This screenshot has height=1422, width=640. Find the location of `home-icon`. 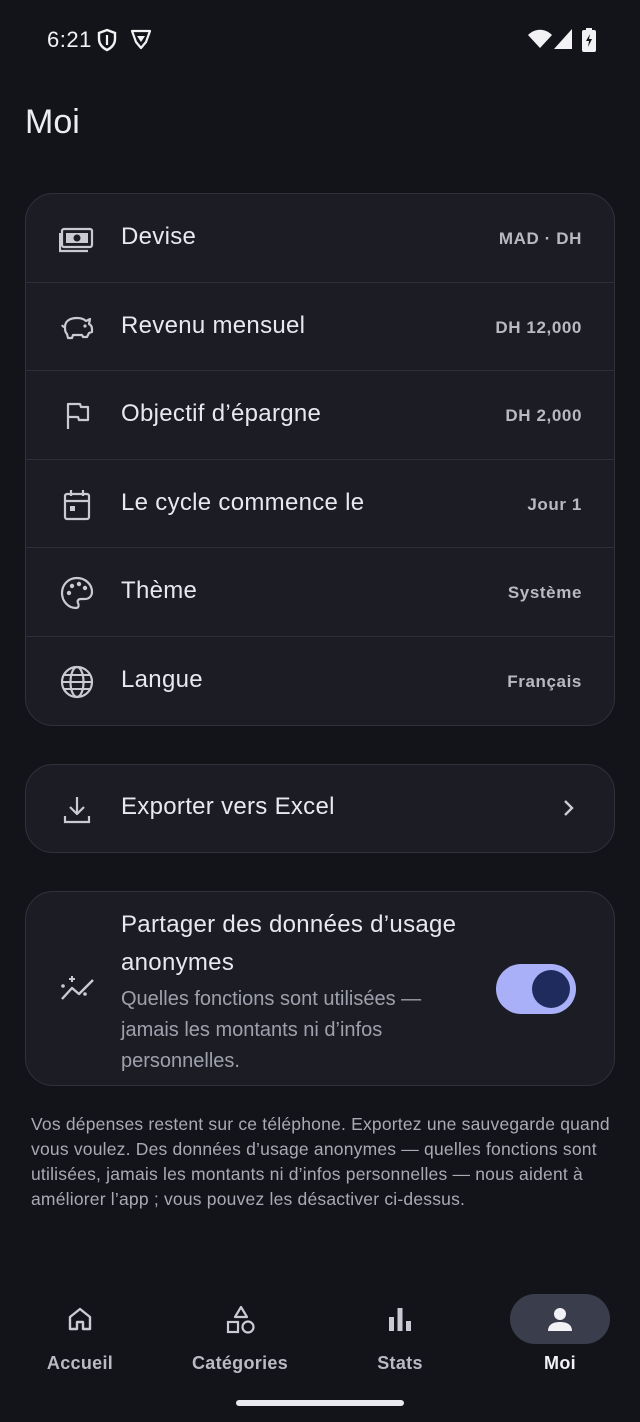

home-icon is located at coordinates (80, 1319).